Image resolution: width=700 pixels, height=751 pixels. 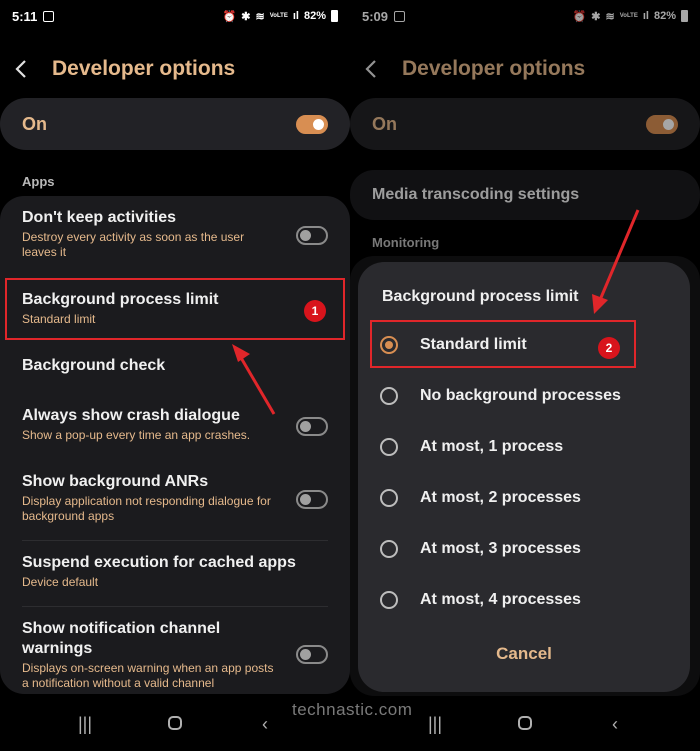 What do you see at coordinates (312, 654) in the screenshot?
I see `notification-warnings-toggle` at bounding box center [312, 654].